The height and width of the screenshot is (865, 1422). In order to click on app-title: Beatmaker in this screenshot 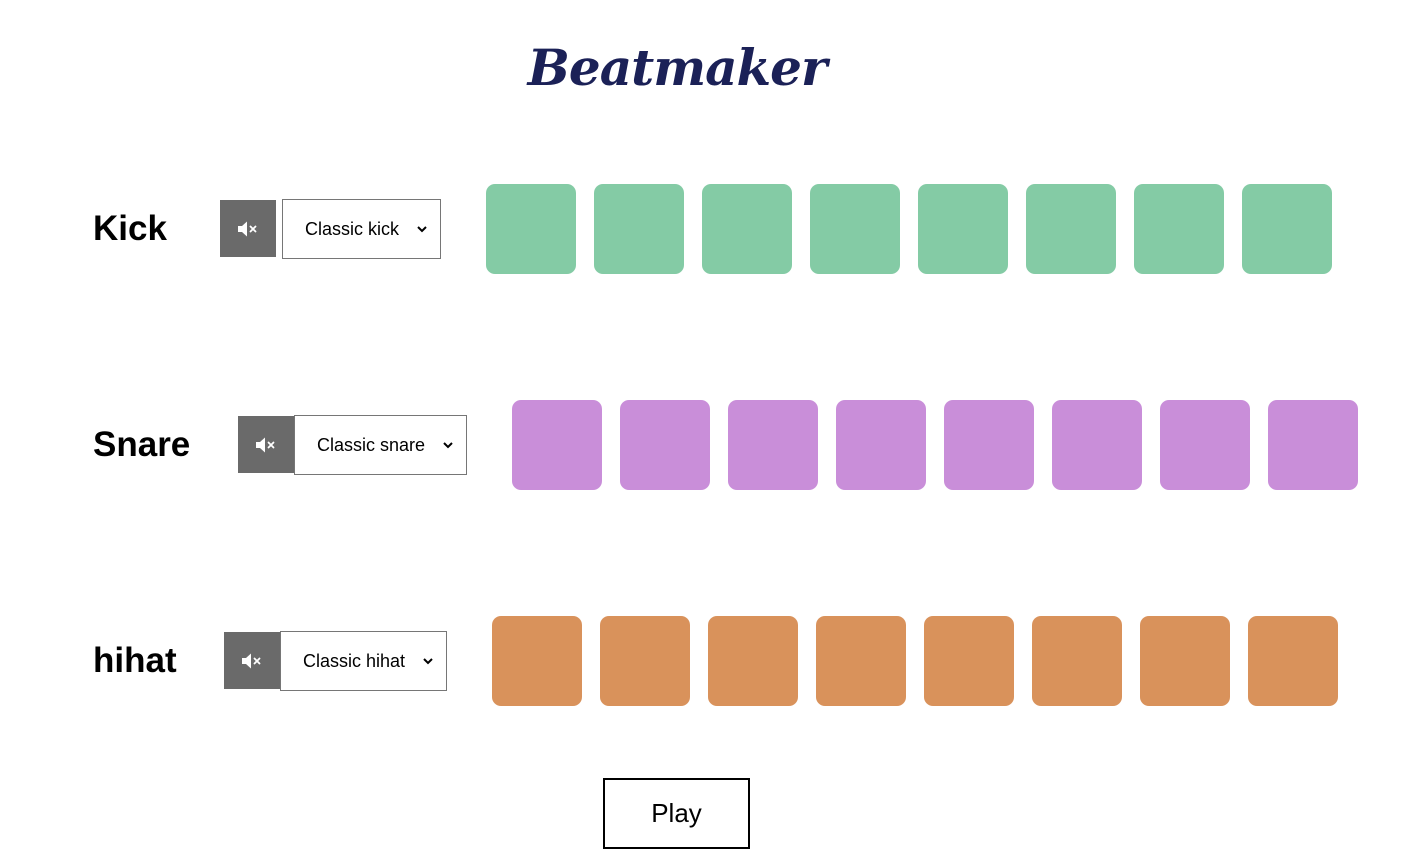, I will do `click(677, 67)`.